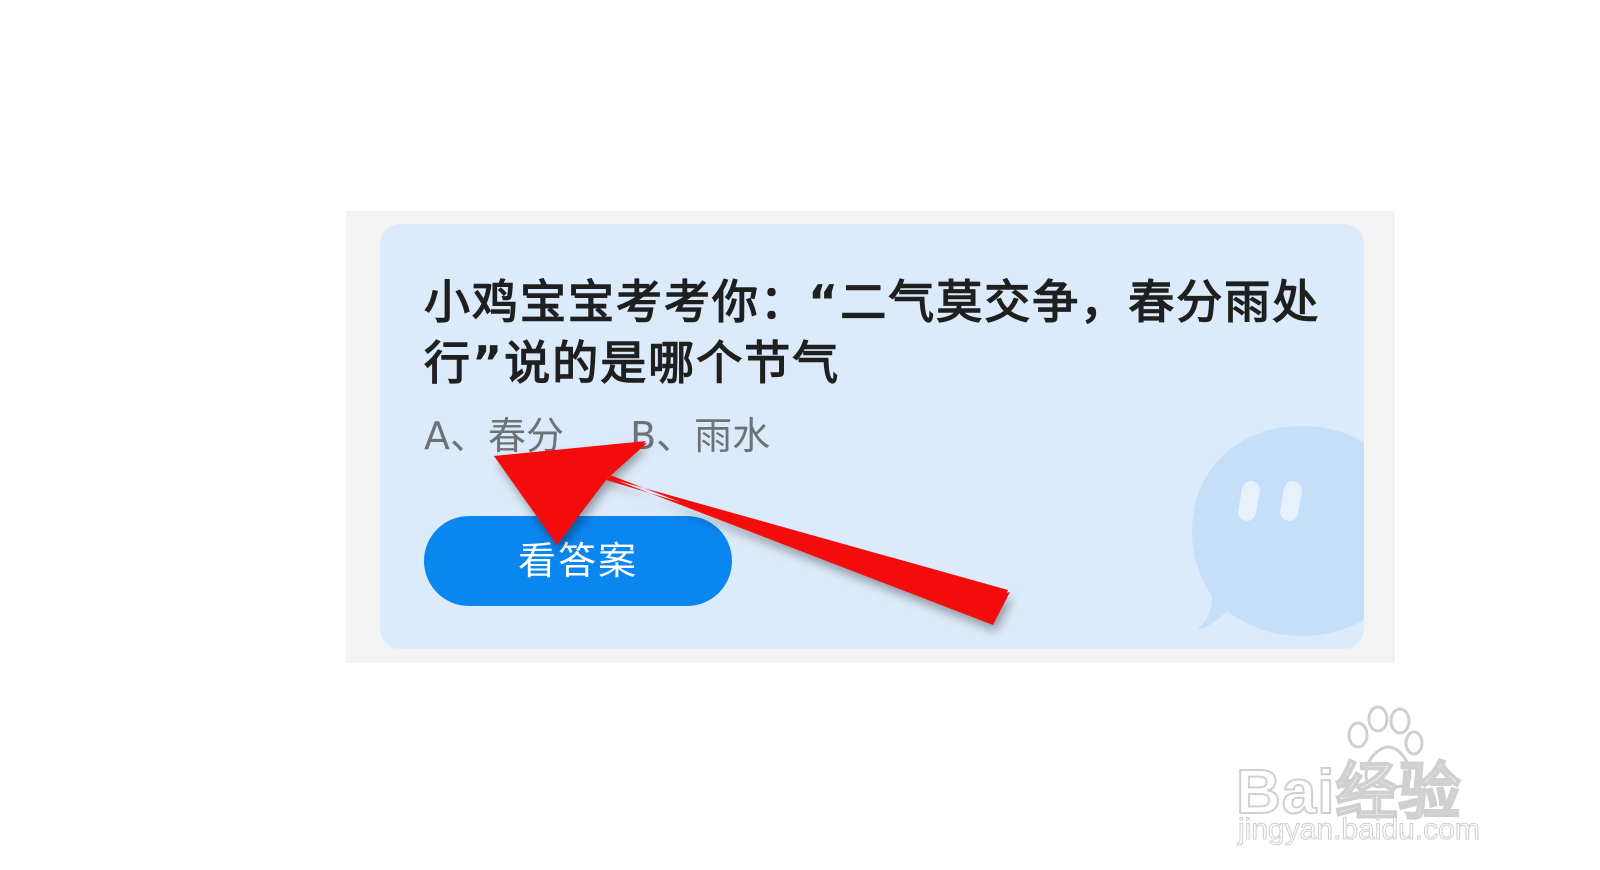 Image resolution: width=1600 pixels, height=870 pixels. What do you see at coordinates (597, 436) in the screenshot?
I see `quiz-options: A、春分 B、雨水` at bounding box center [597, 436].